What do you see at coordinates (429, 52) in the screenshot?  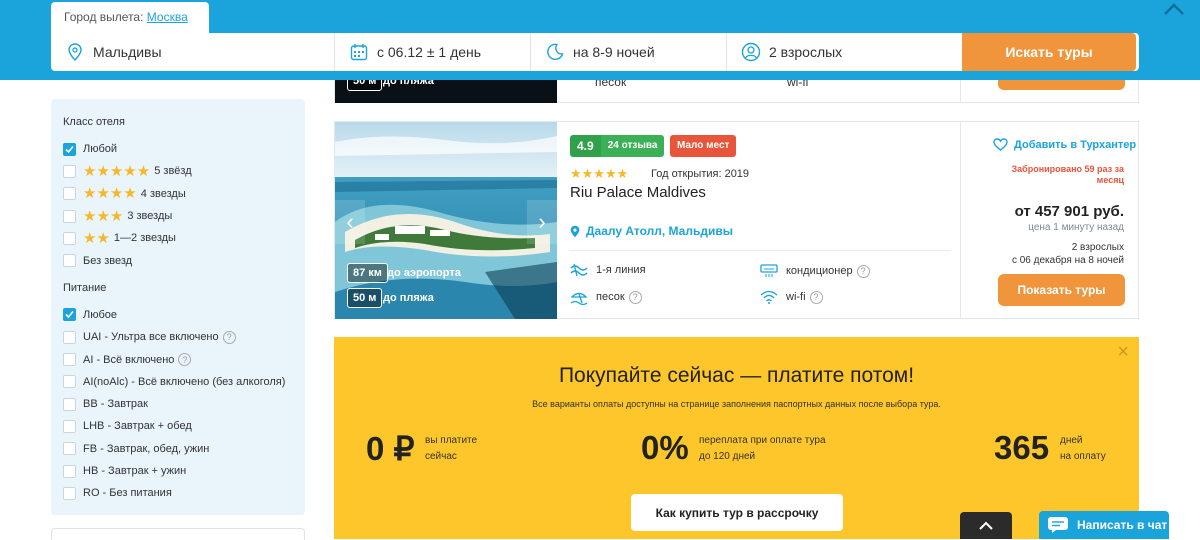 I see `date-value: с 06.12 ± 1 день` at bounding box center [429, 52].